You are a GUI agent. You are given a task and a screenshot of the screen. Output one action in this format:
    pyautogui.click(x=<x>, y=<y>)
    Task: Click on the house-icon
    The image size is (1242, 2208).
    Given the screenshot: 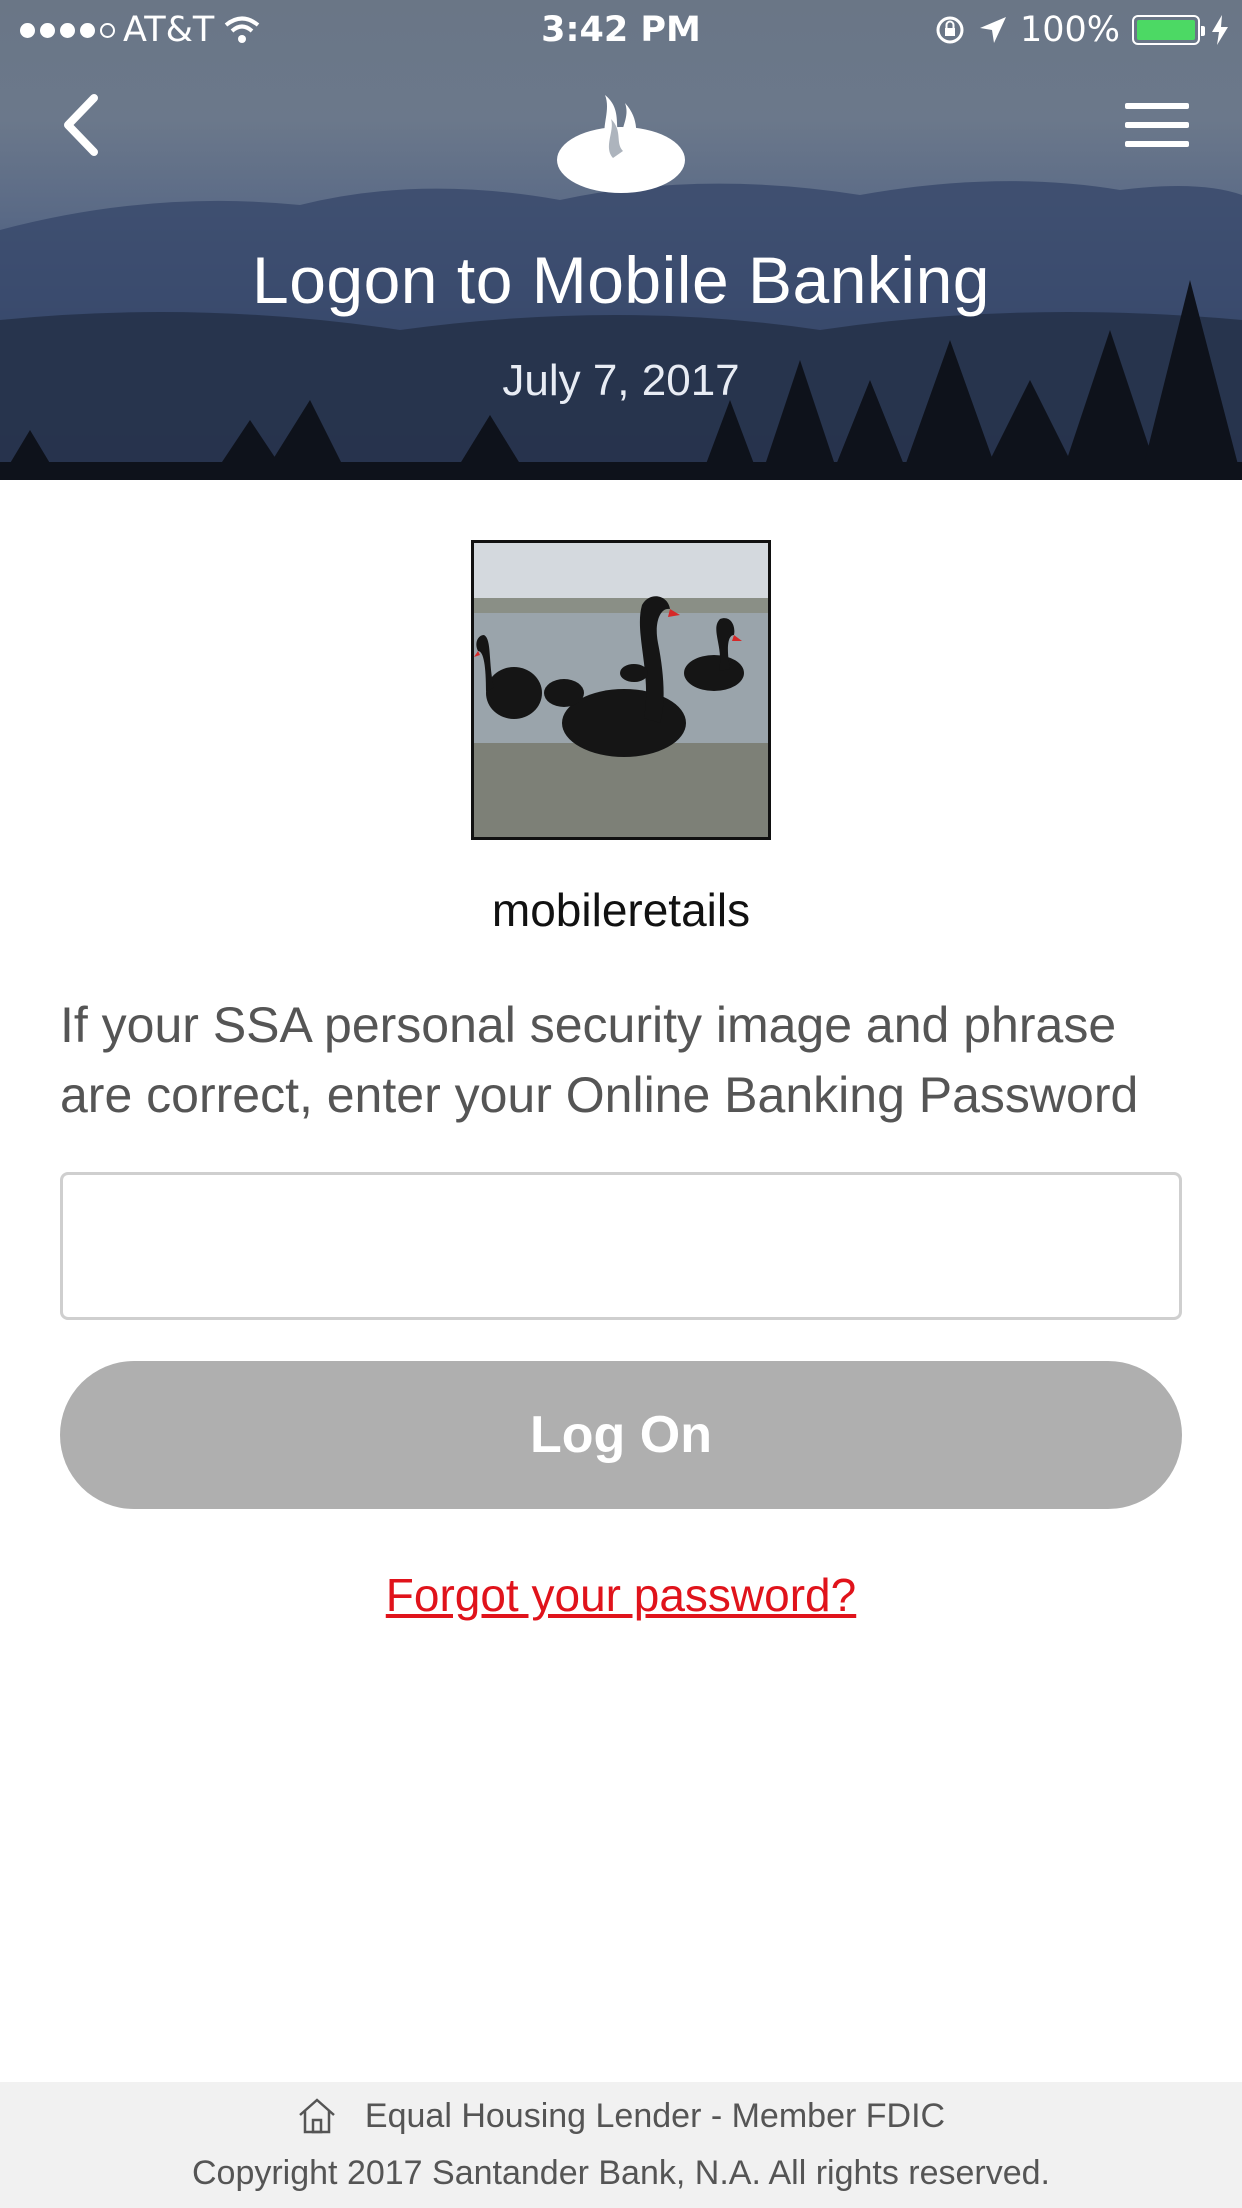 What is the action you would take?
    pyautogui.click(x=317, y=2116)
    